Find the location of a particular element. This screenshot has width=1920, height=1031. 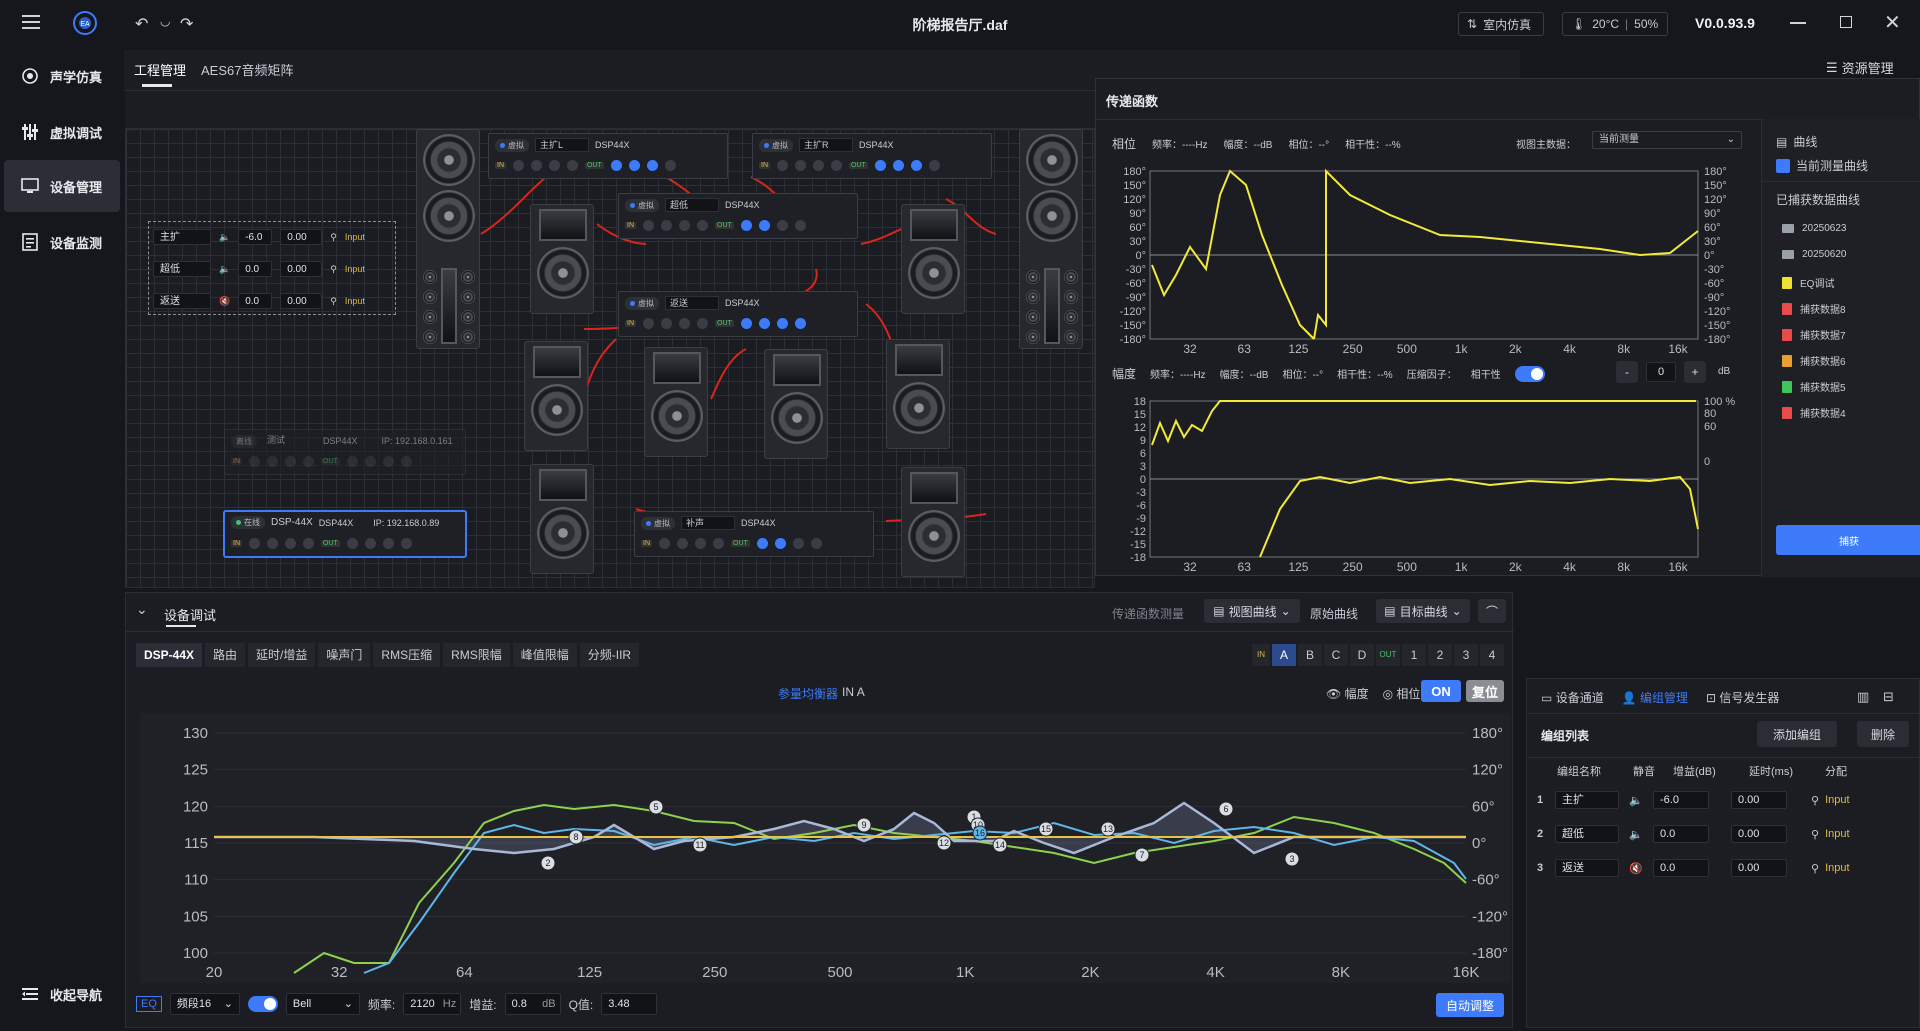

raw-curve-button: 原始曲线 is located at coordinates (1334, 613).